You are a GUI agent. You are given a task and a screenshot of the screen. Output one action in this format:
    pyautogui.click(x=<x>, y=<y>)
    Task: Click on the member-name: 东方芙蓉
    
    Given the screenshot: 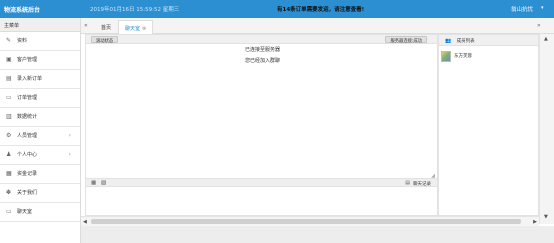 What is the action you would take?
    pyautogui.click(x=463, y=56)
    